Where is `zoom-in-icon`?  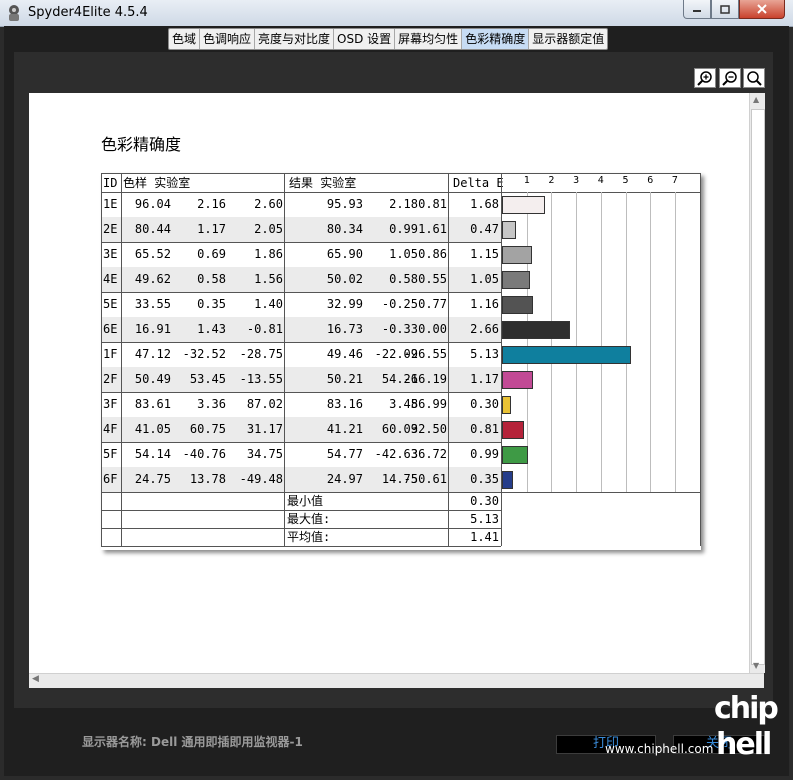 zoom-in-icon is located at coordinates (704, 78).